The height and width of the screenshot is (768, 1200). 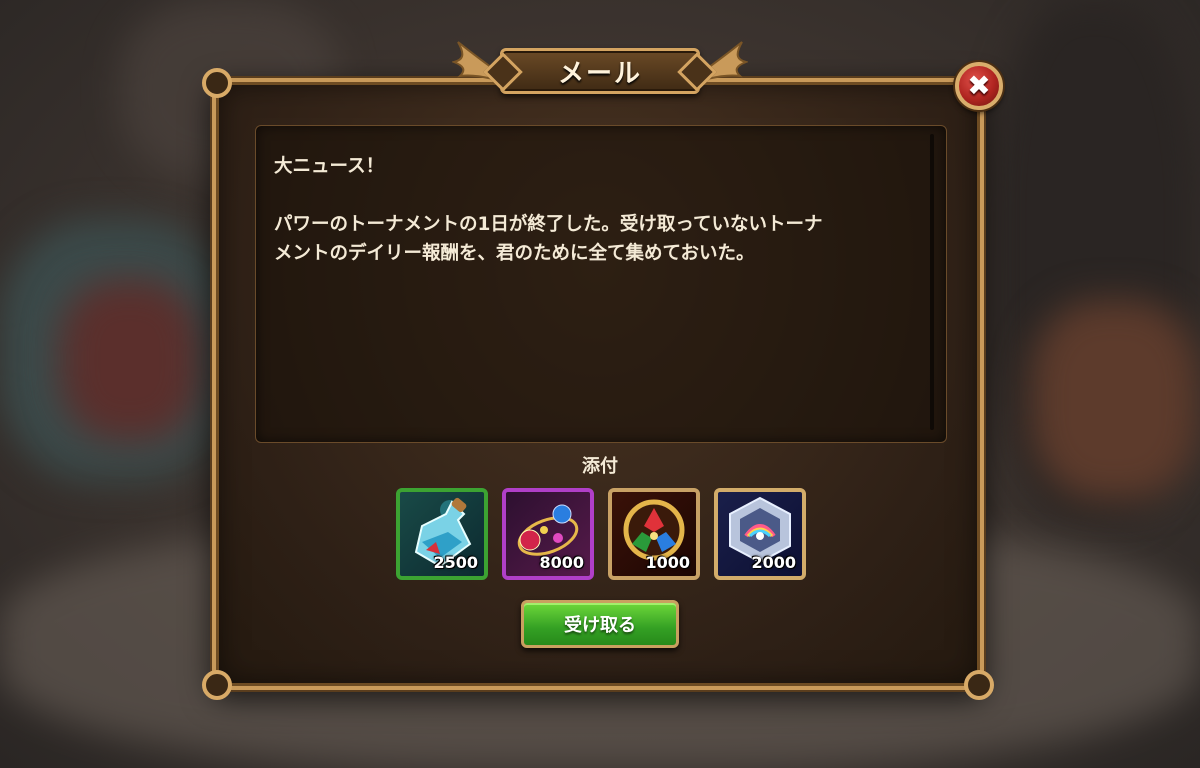 I want to click on attachment-item-potion: 2500, so click(x=442, y=534).